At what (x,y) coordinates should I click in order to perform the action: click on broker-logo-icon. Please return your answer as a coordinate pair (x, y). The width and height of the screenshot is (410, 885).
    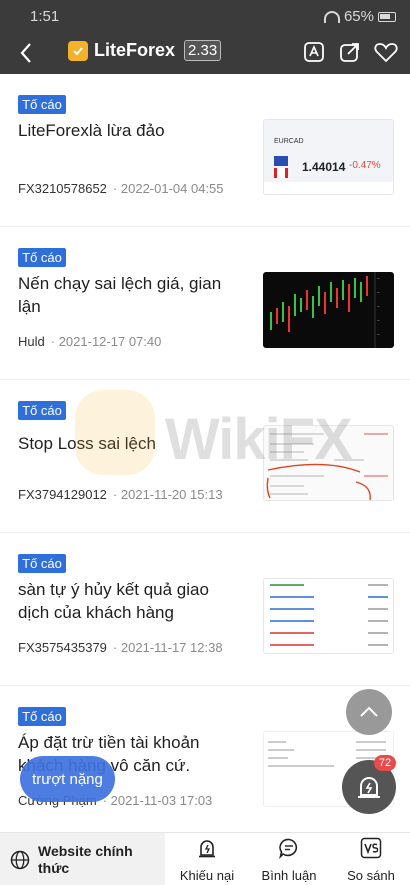
    Looking at the image, I should click on (78, 50).